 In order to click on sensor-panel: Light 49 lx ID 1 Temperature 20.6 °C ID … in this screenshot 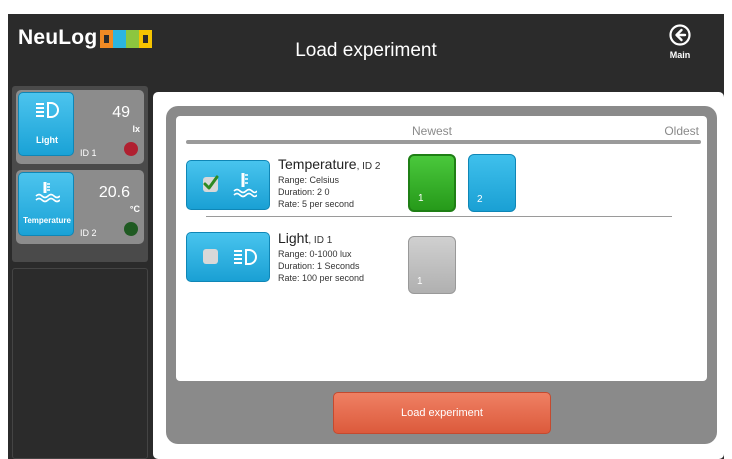, I will do `click(80, 174)`.